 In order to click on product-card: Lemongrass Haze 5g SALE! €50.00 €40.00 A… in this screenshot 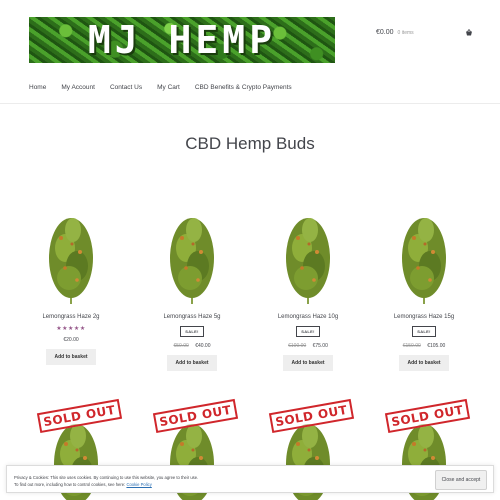, I will do `click(192, 289)`.